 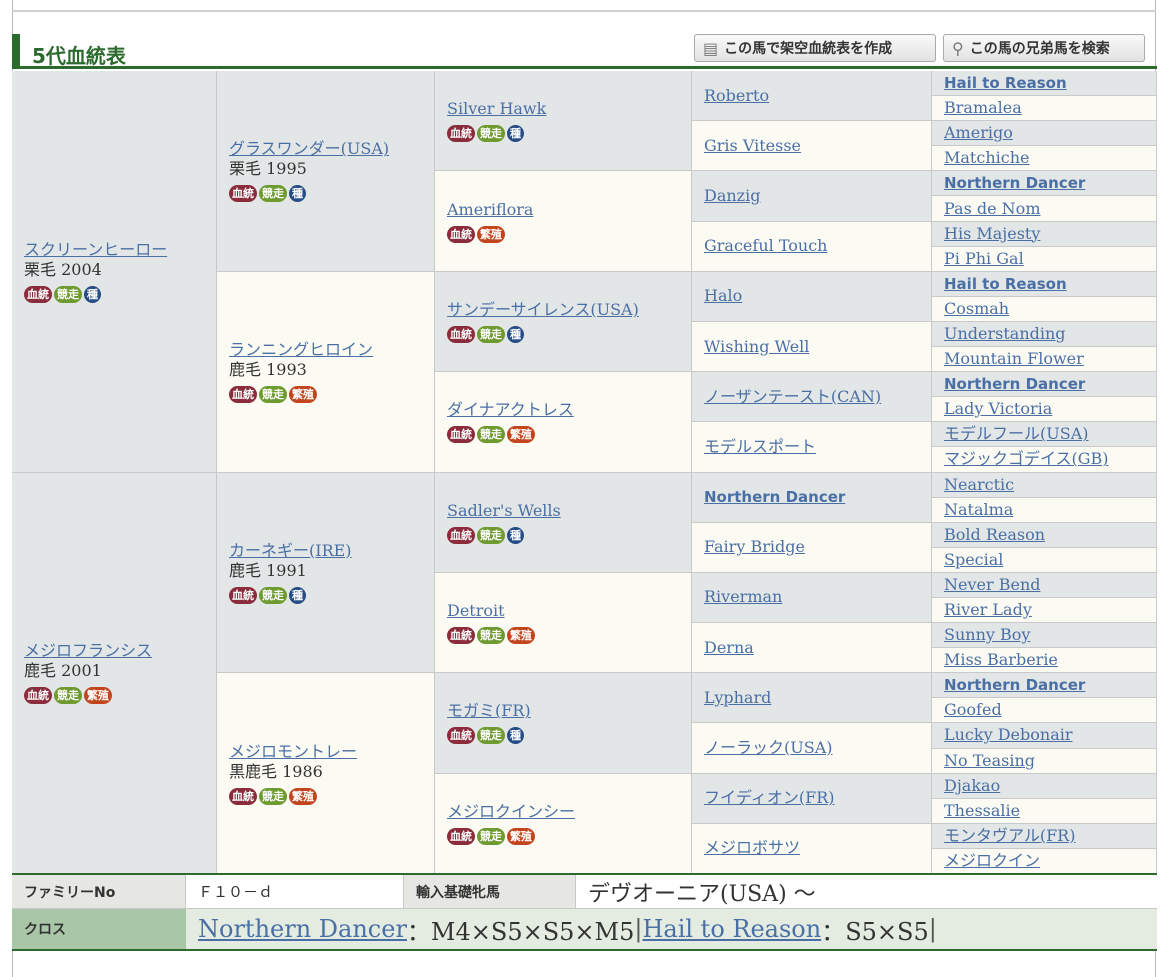 What do you see at coordinates (765, 246) in the screenshot?
I see `horse-link: Graceful Touch` at bounding box center [765, 246].